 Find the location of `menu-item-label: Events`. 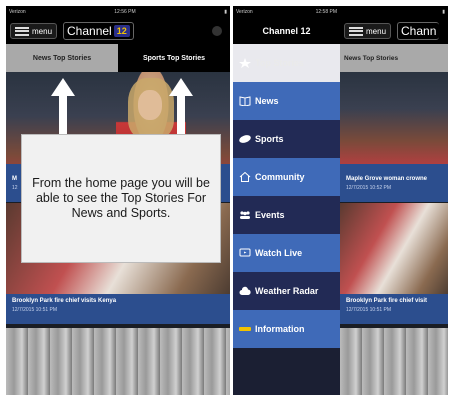

menu-item-label: Events is located at coordinates (270, 215).